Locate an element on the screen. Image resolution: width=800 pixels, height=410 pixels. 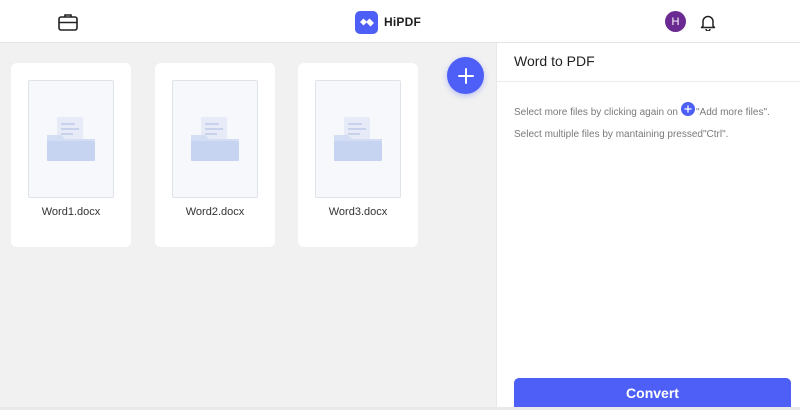
top-header: HiPDF H is located at coordinates (400, 21).